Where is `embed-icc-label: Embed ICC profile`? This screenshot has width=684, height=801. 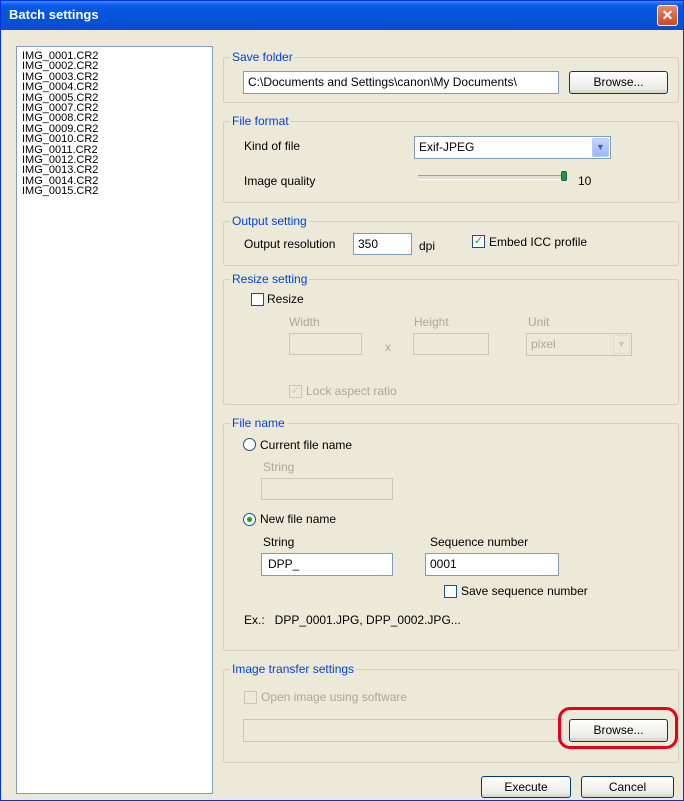
embed-icc-label: Embed ICC profile is located at coordinates (538, 242).